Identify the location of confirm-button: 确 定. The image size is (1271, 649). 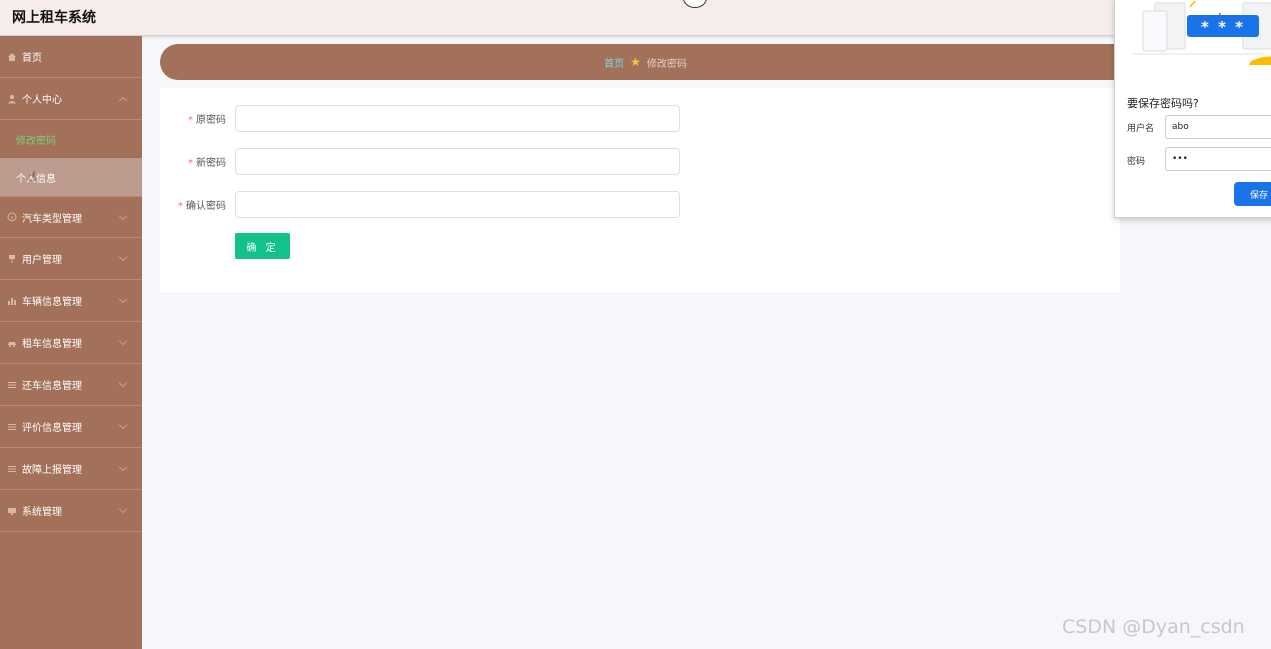
(262, 246).